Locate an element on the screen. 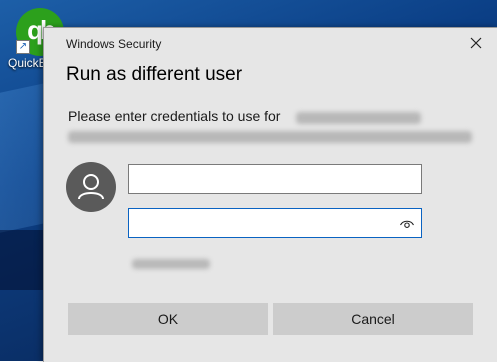 This screenshot has height=362, width=497. cancel-button: Cancel is located at coordinates (373, 319).